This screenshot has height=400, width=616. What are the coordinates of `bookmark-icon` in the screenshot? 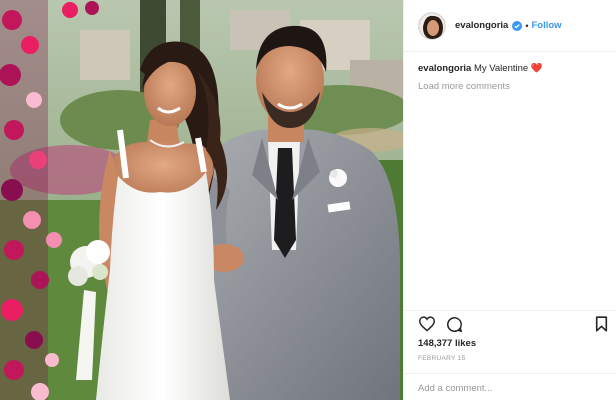 It's located at (601, 326).